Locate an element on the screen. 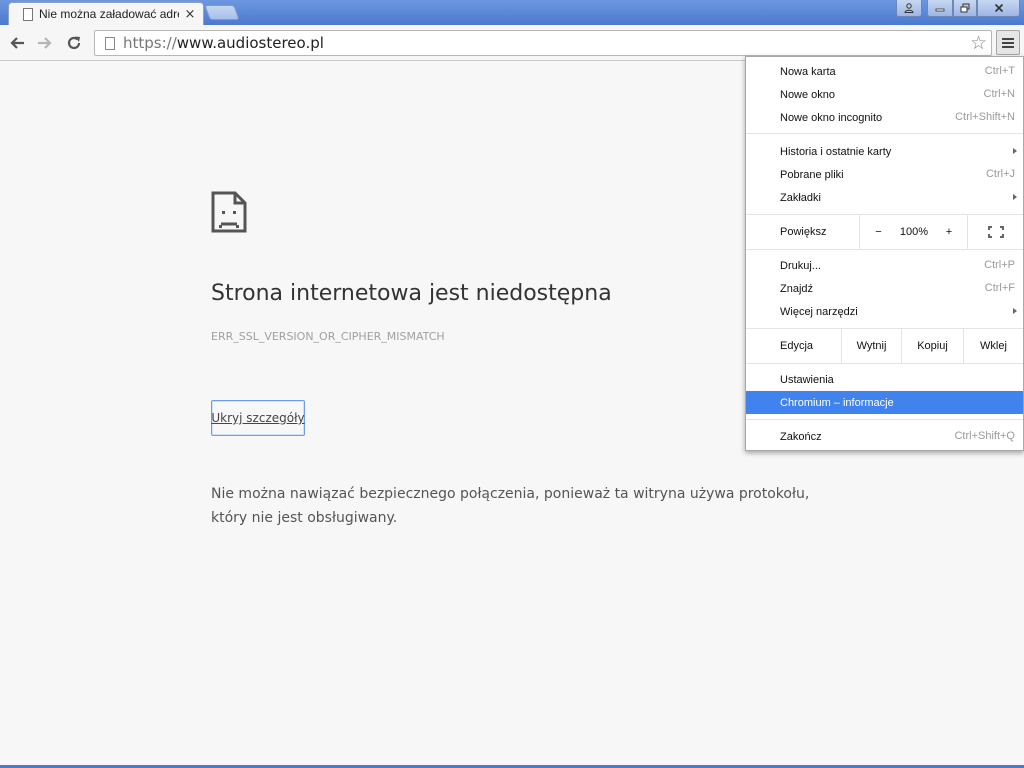  address-bar: https://www.audiostereo.pl ☆ is located at coordinates (543, 43).